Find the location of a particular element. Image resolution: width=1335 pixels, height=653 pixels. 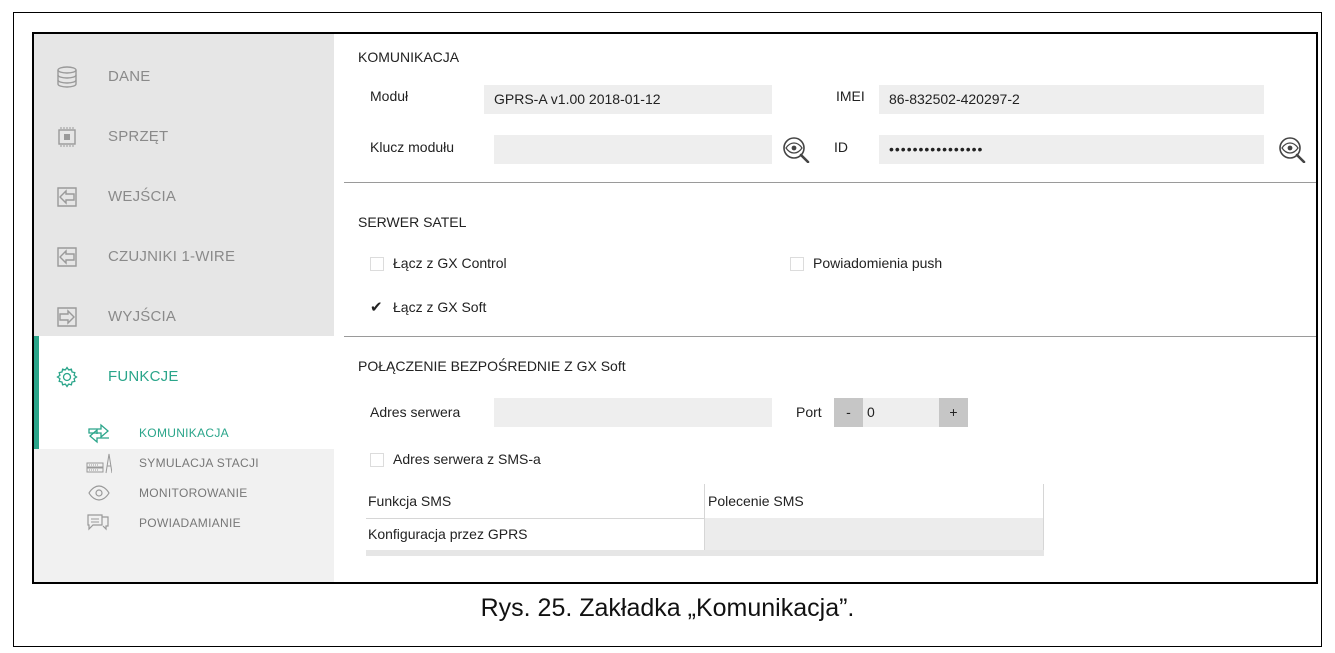

id-label: ID is located at coordinates (841, 147).